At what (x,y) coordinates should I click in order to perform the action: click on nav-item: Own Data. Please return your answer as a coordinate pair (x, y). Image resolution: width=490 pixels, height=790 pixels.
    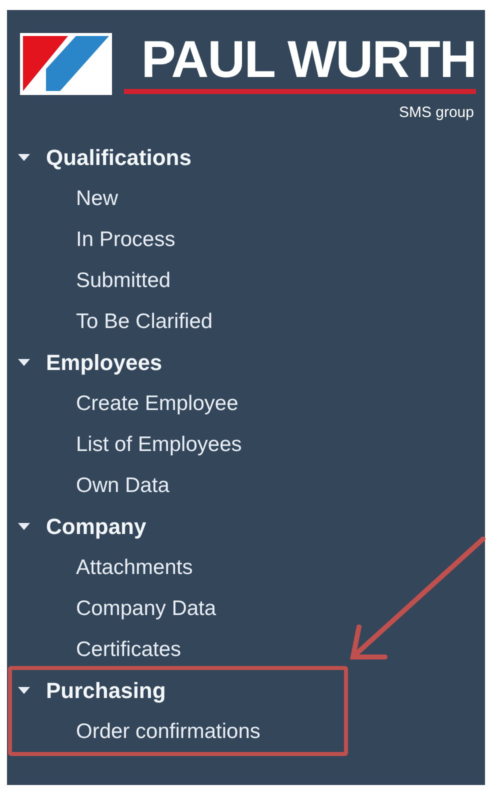
    Looking at the image, I should click on (91, 485).